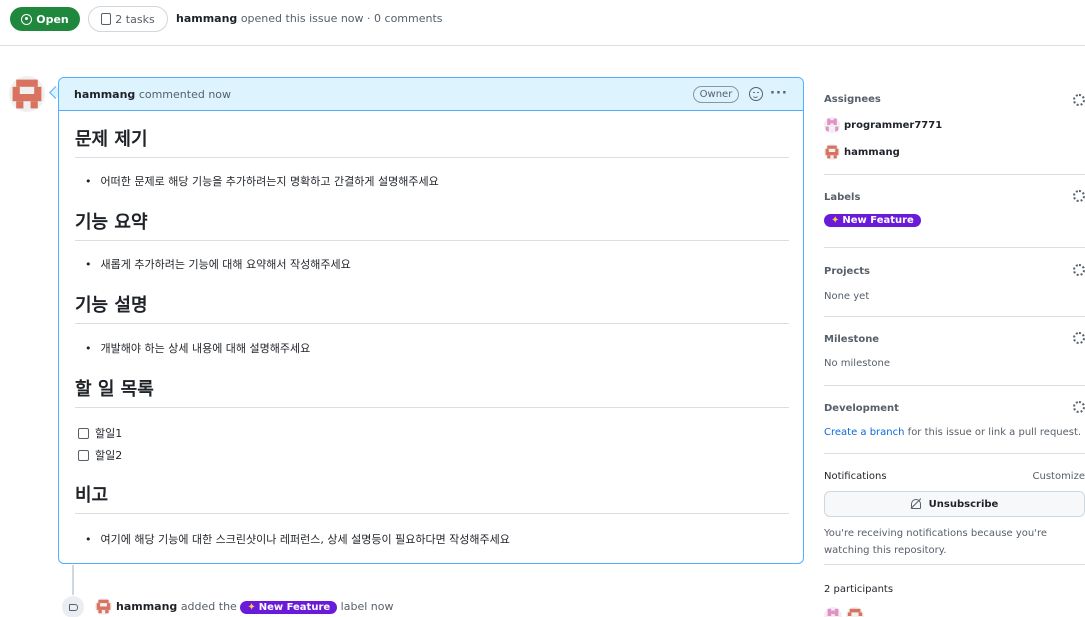  What do you see at coordinates (859, 589) in the screenshot?
I see `participants-title: 2 participants` at bounding box center [859, 589].